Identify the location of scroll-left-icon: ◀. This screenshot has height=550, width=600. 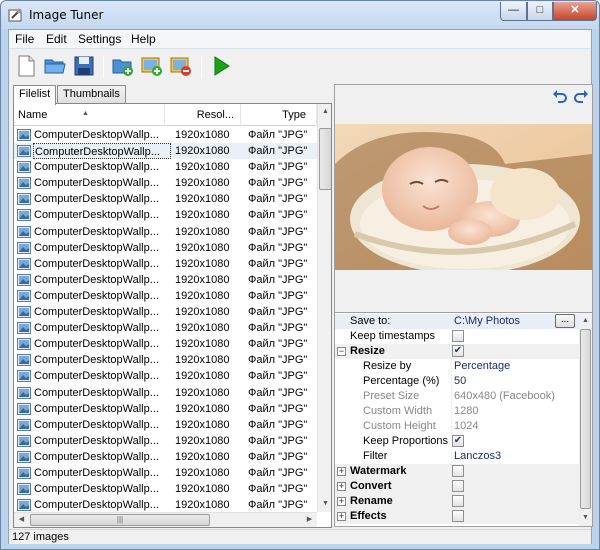
(21, 519).